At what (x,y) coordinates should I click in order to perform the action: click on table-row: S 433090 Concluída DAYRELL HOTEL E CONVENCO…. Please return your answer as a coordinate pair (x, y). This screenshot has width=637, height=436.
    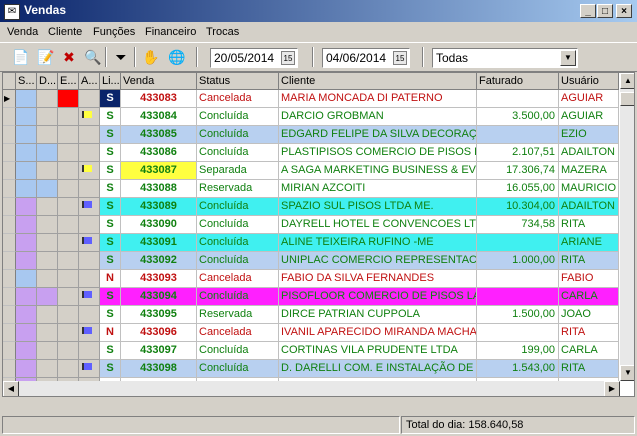
    Looking at the image, I should click on (311, 225).